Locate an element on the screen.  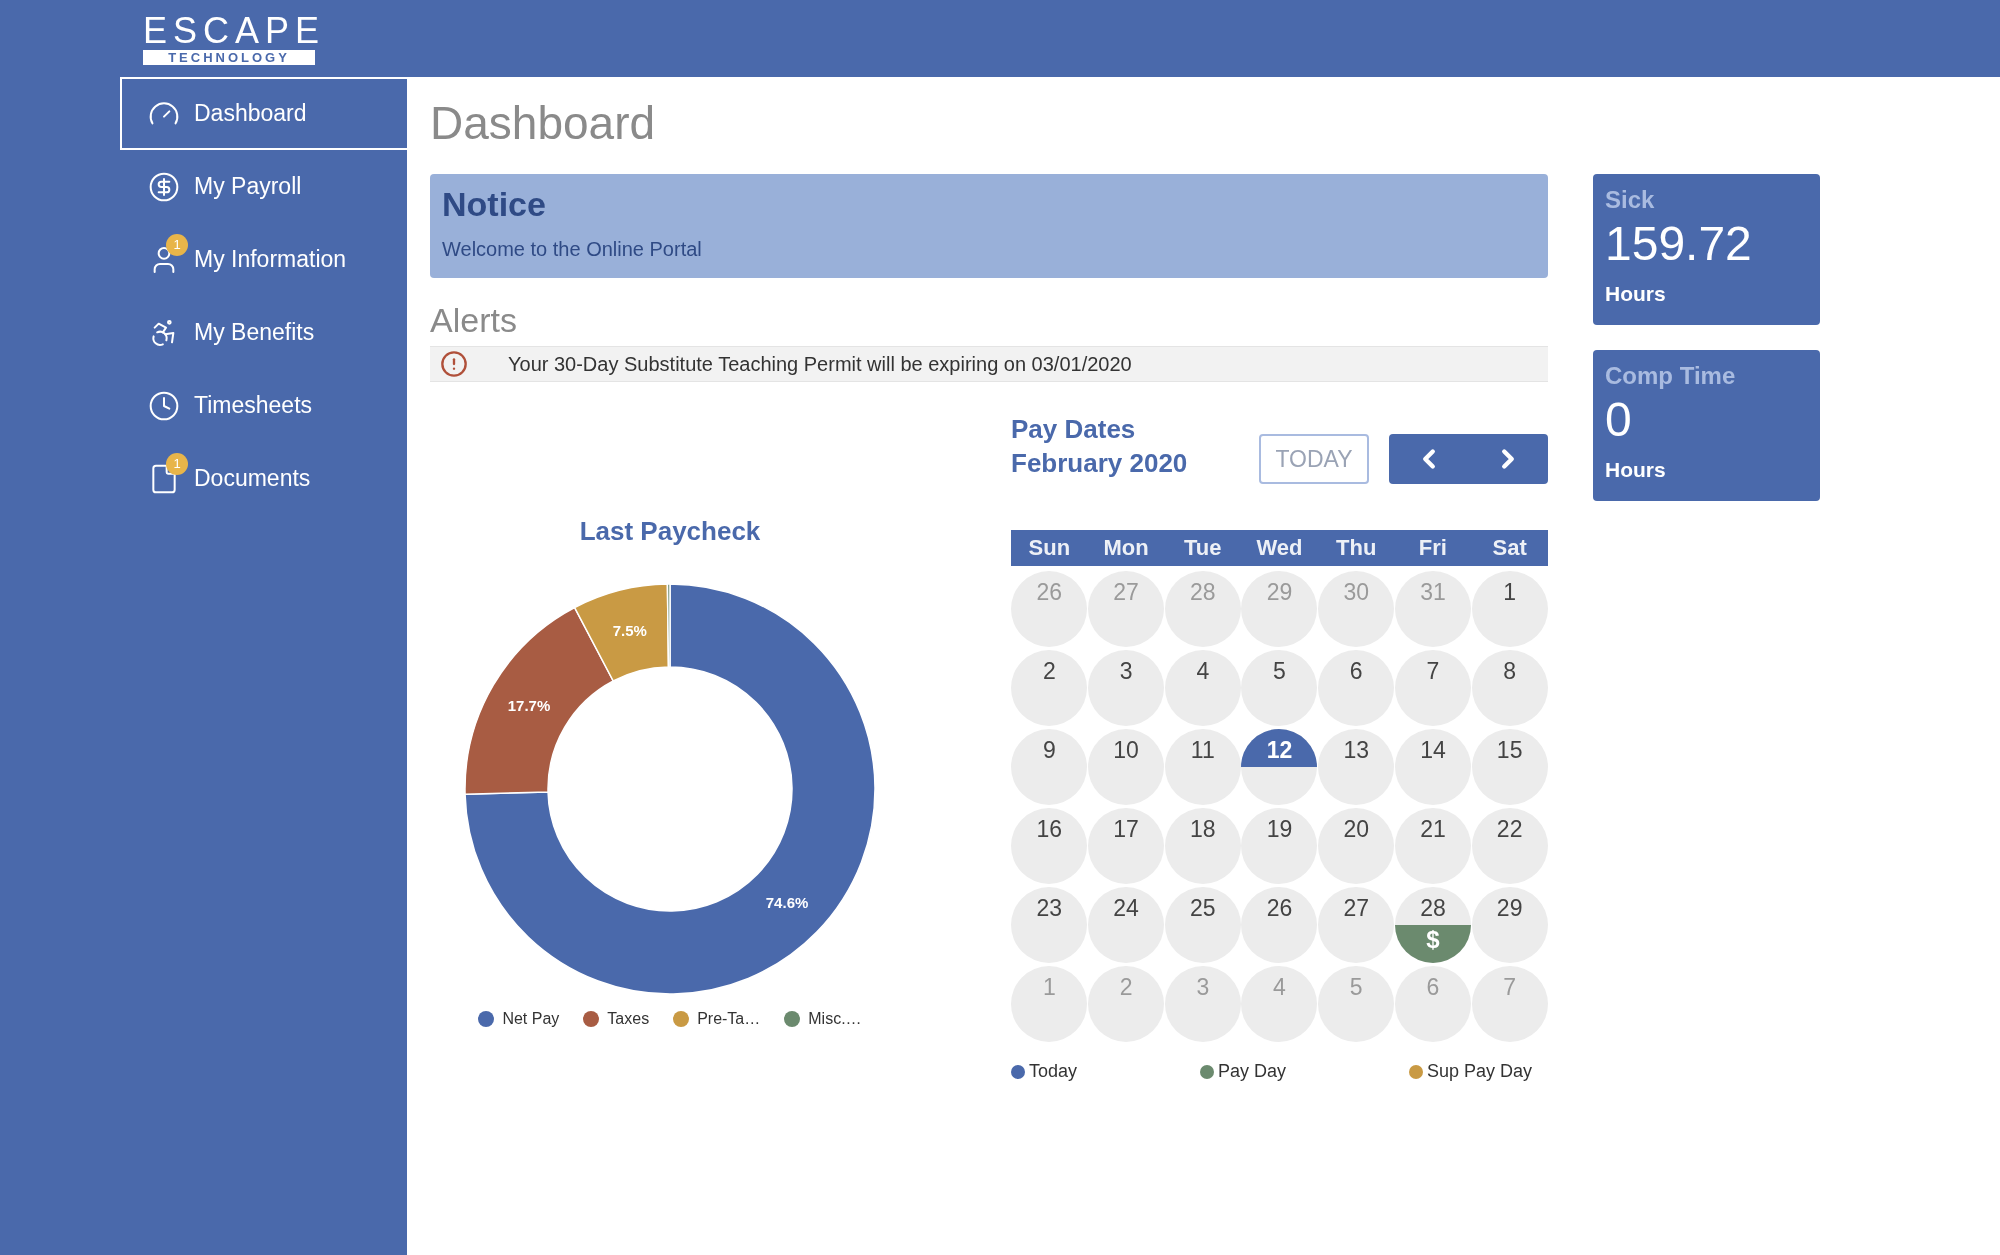
calendar-title: Pay Dates is located at coordinates (1074, 429).